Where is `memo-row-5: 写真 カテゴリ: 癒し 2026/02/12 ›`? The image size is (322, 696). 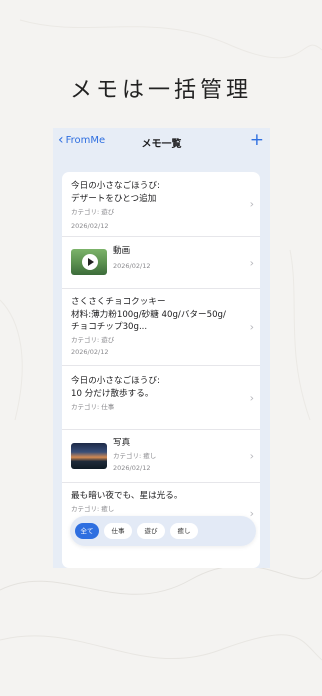 memo-row-5: 写真 カテゴリ: 癒し 2026/02/12 › is located at coordinates (161, 456).